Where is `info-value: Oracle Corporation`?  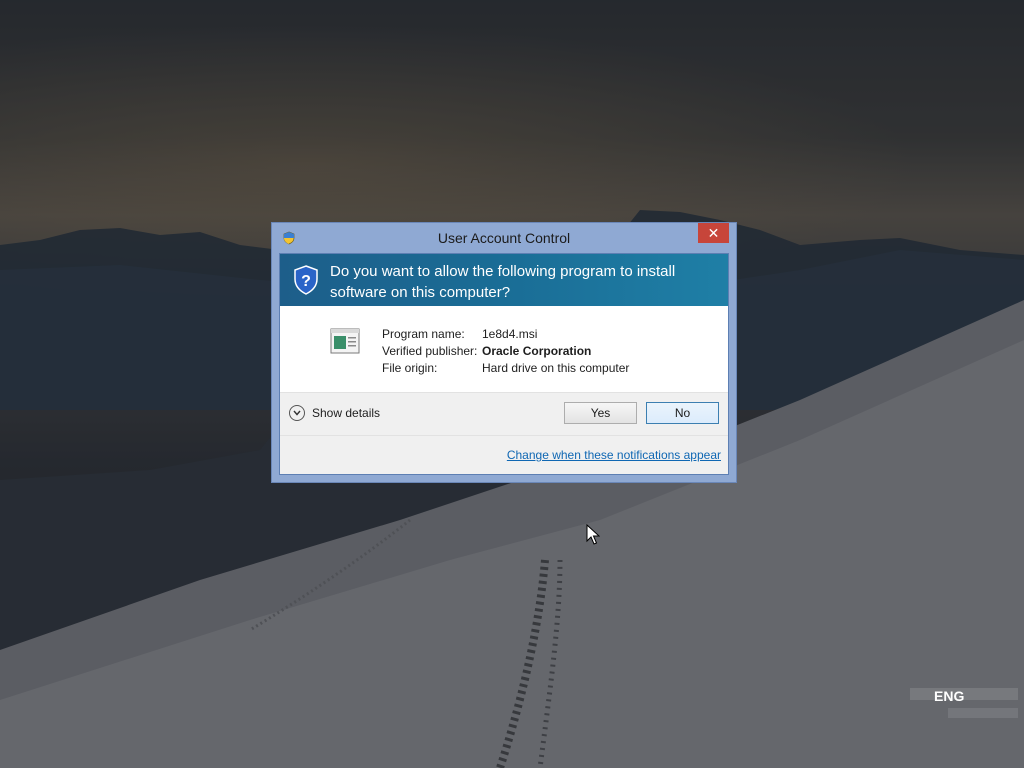 info-value: Oracle Corporation is located at coordinates (537, 351).